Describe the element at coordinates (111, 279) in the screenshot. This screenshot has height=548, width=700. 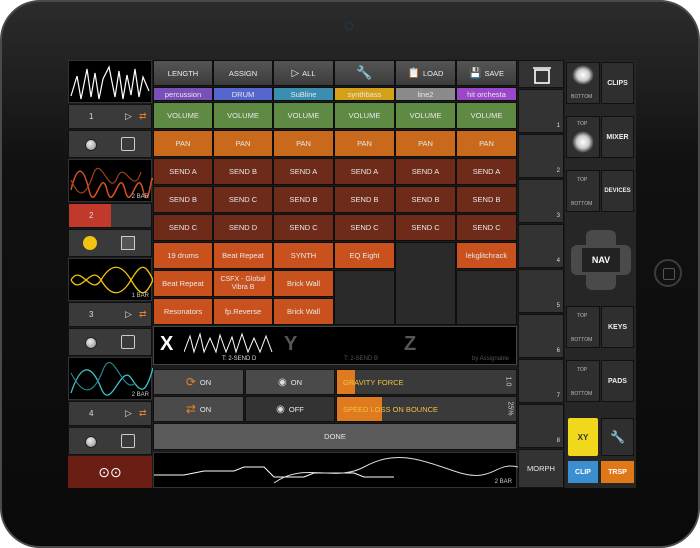
I see `clip-waveform-3: 1 BAR` at that location.